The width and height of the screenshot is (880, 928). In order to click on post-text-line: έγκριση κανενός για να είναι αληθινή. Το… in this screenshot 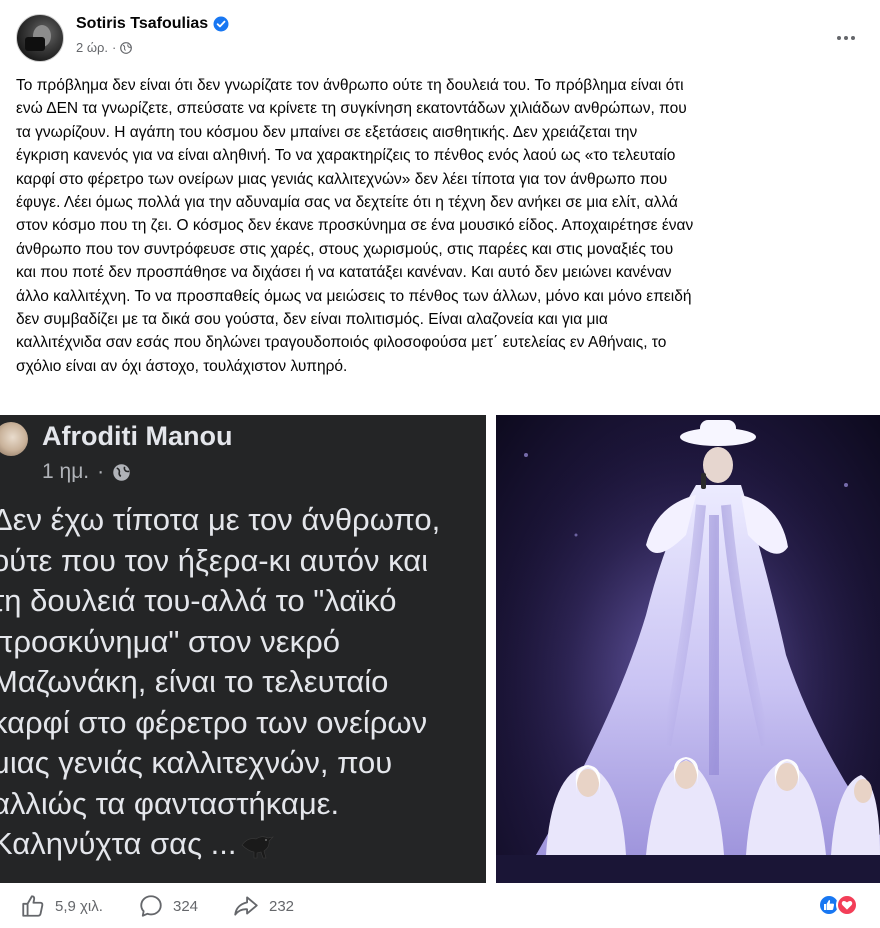, I will do `click(346, 156)`.